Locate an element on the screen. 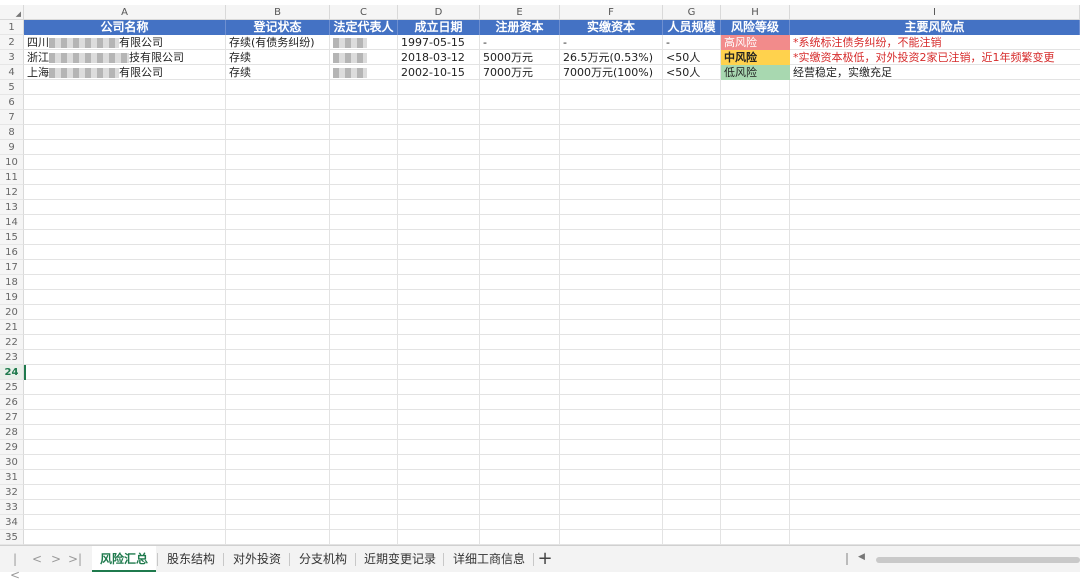  row-header-31: 31 is located at coordinates (12, 477).